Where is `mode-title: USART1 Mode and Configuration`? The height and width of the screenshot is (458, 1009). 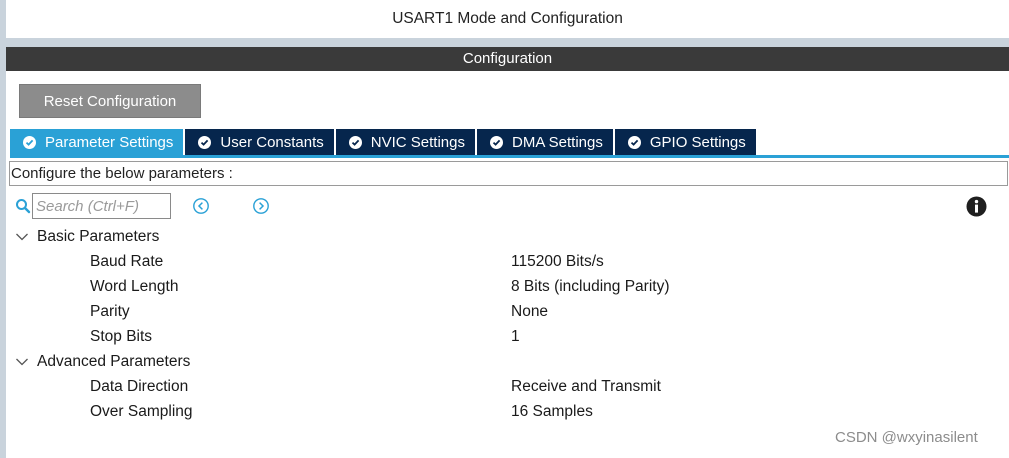
mode-title: USART1 Mode and Configuration is located at coordinates (507, 19).